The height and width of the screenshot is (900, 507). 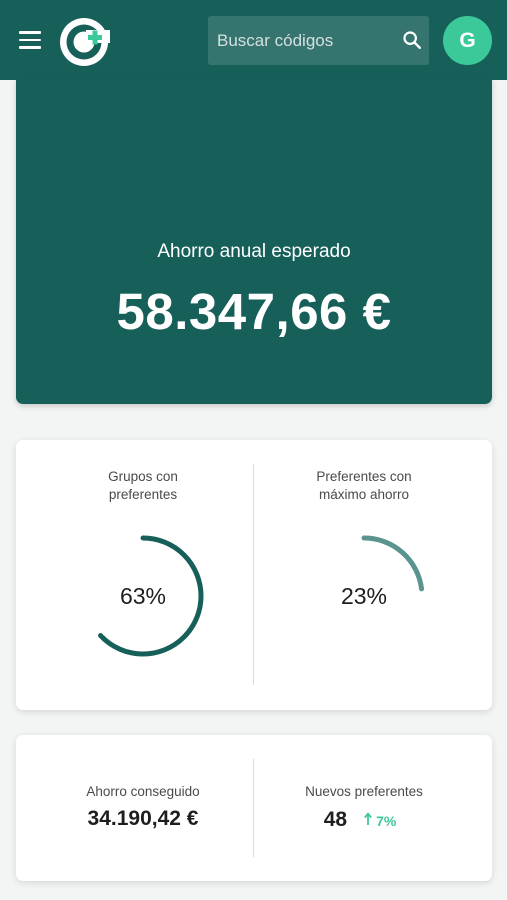 I want to click on new-preferred-label: Nuevos preferentes, so click(x=364, y=791).